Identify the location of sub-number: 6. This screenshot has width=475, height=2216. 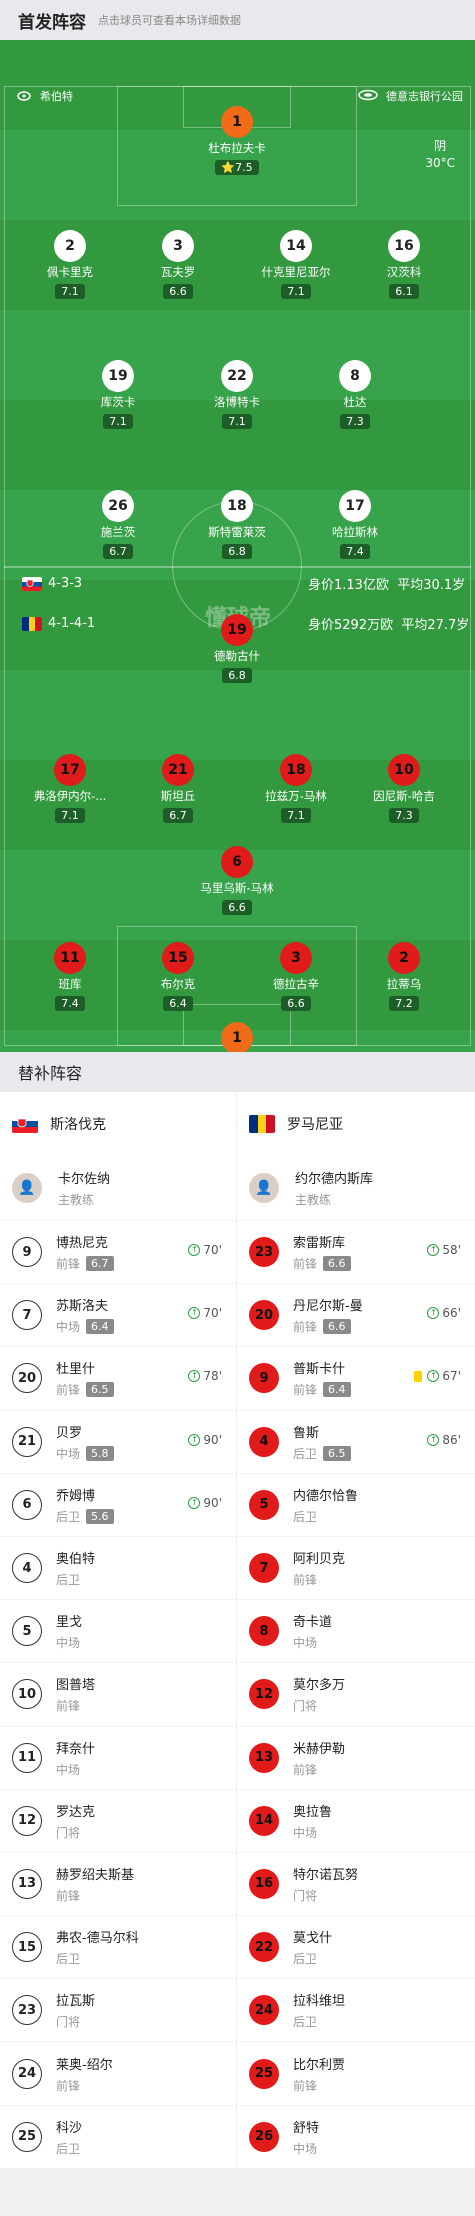
(27, 1504).